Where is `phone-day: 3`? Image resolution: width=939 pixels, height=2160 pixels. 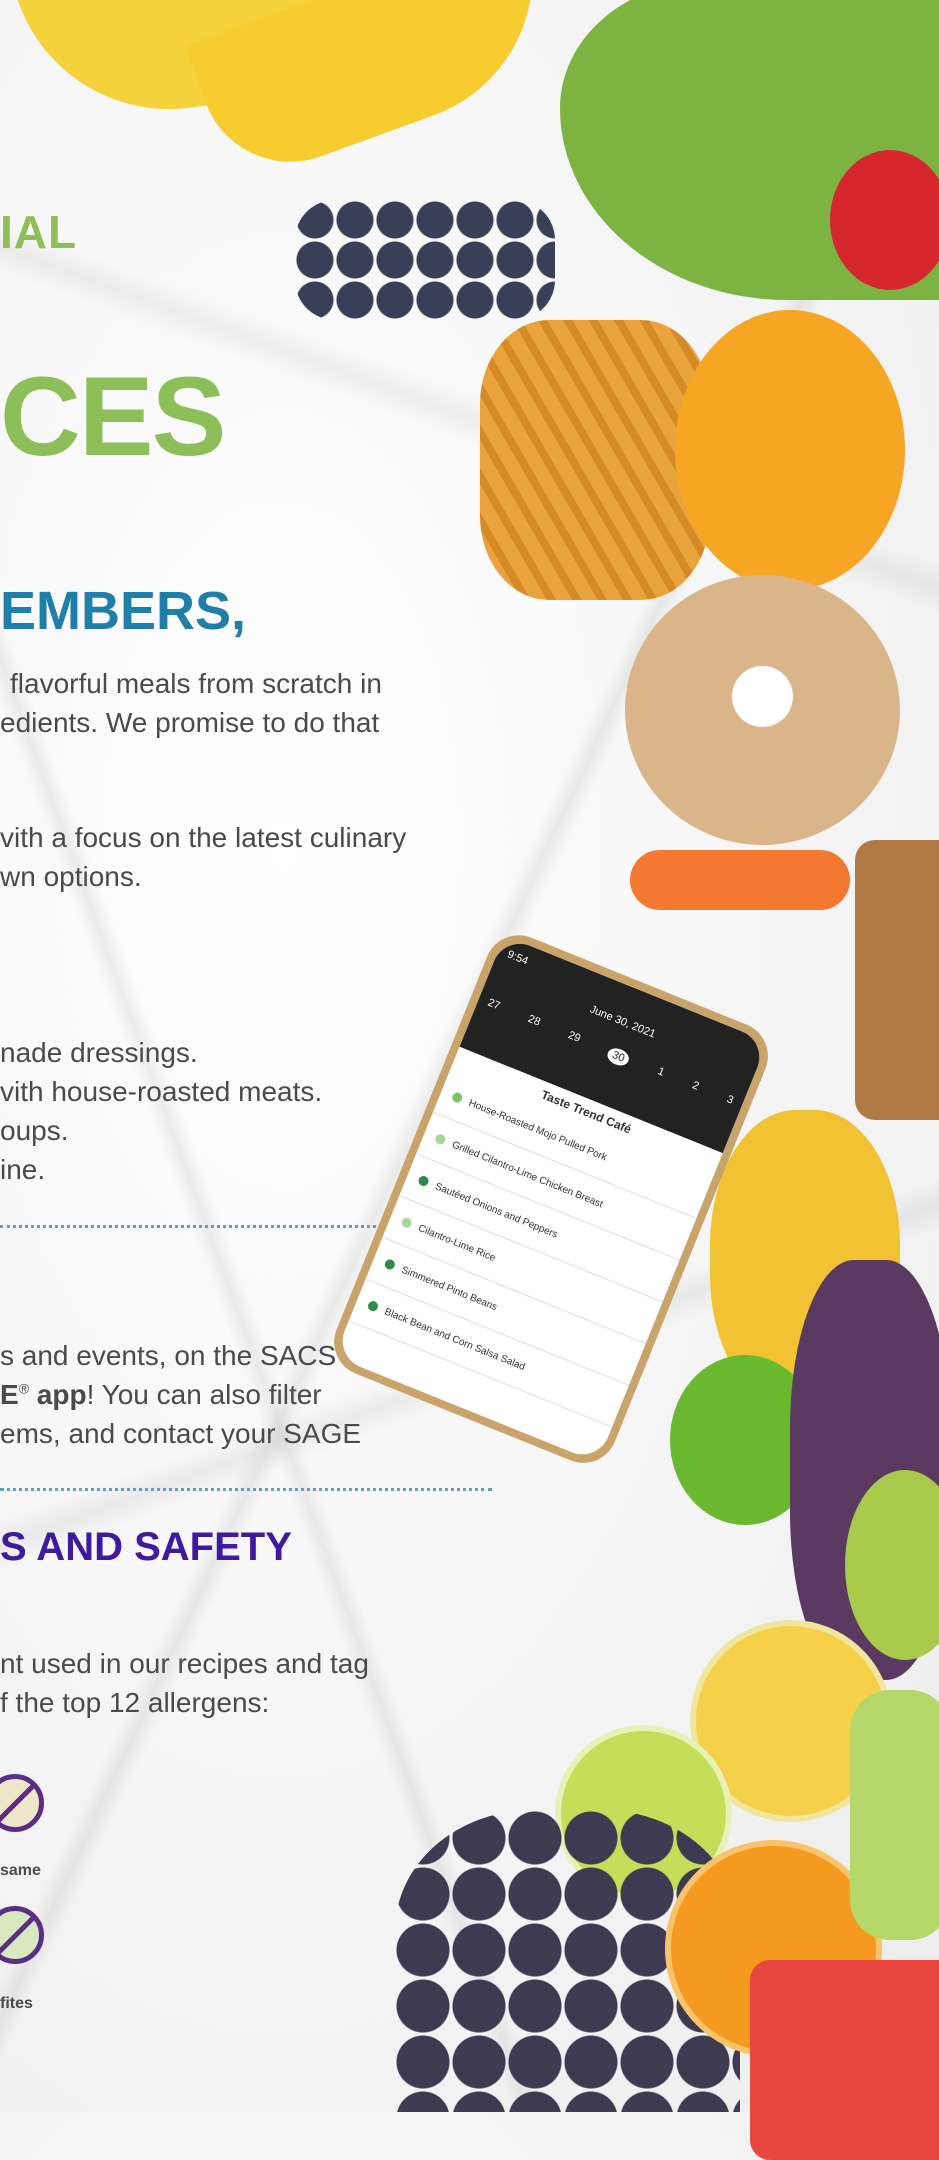
phone-day: 3 is located at coordinates (729, 1101).